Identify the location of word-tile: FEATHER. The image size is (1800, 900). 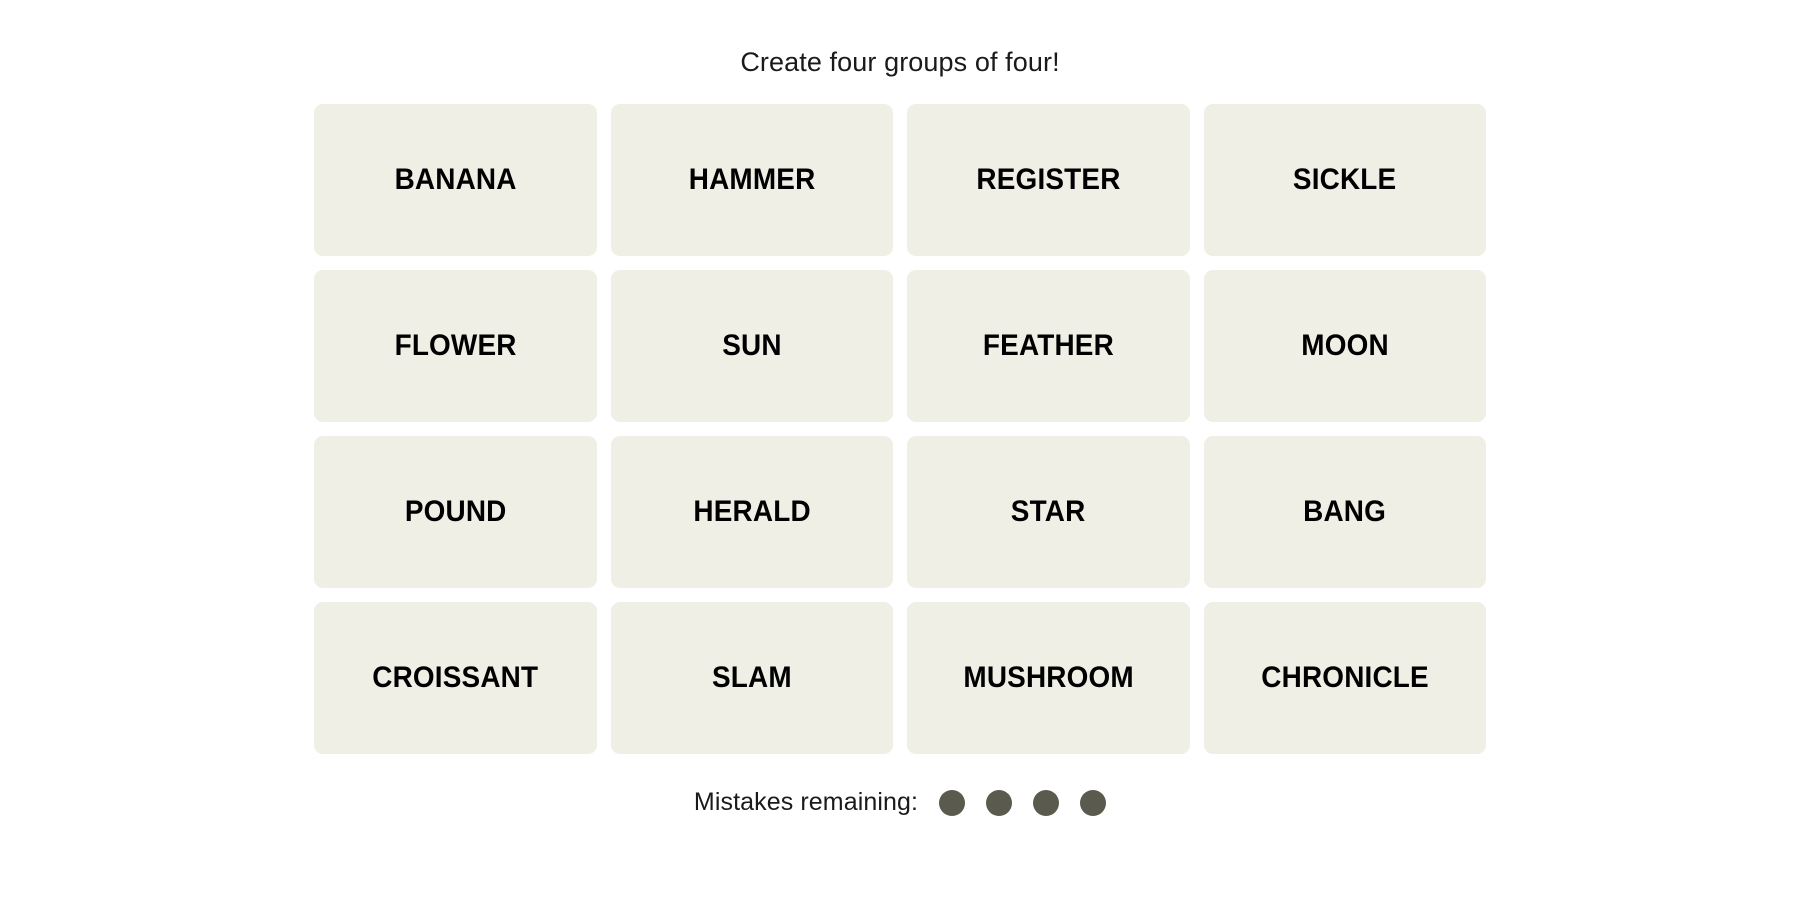
(1048, 346).